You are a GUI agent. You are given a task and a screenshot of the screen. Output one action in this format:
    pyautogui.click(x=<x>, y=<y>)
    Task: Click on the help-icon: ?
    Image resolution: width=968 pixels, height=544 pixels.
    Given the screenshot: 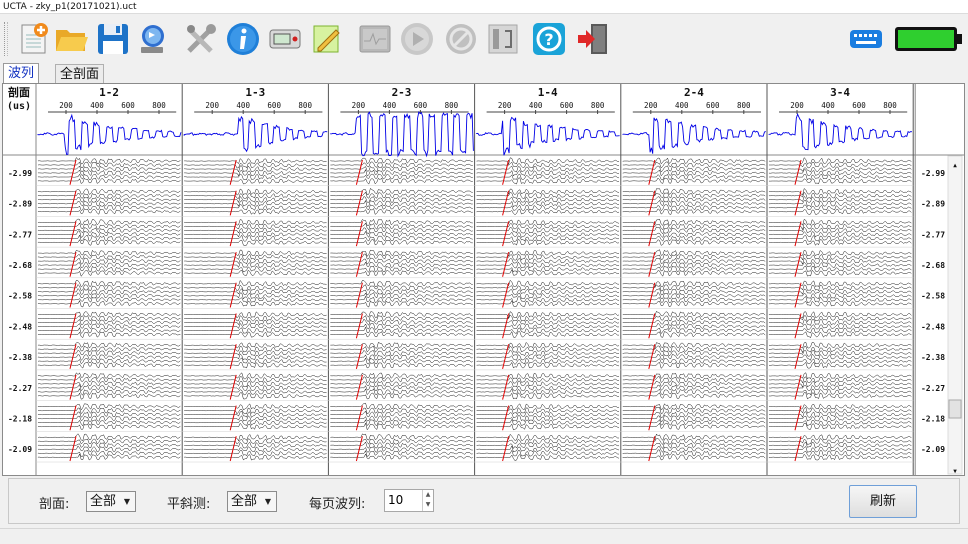 What is the action you would take?
    pyautogui.click(x=549, y=39)
    